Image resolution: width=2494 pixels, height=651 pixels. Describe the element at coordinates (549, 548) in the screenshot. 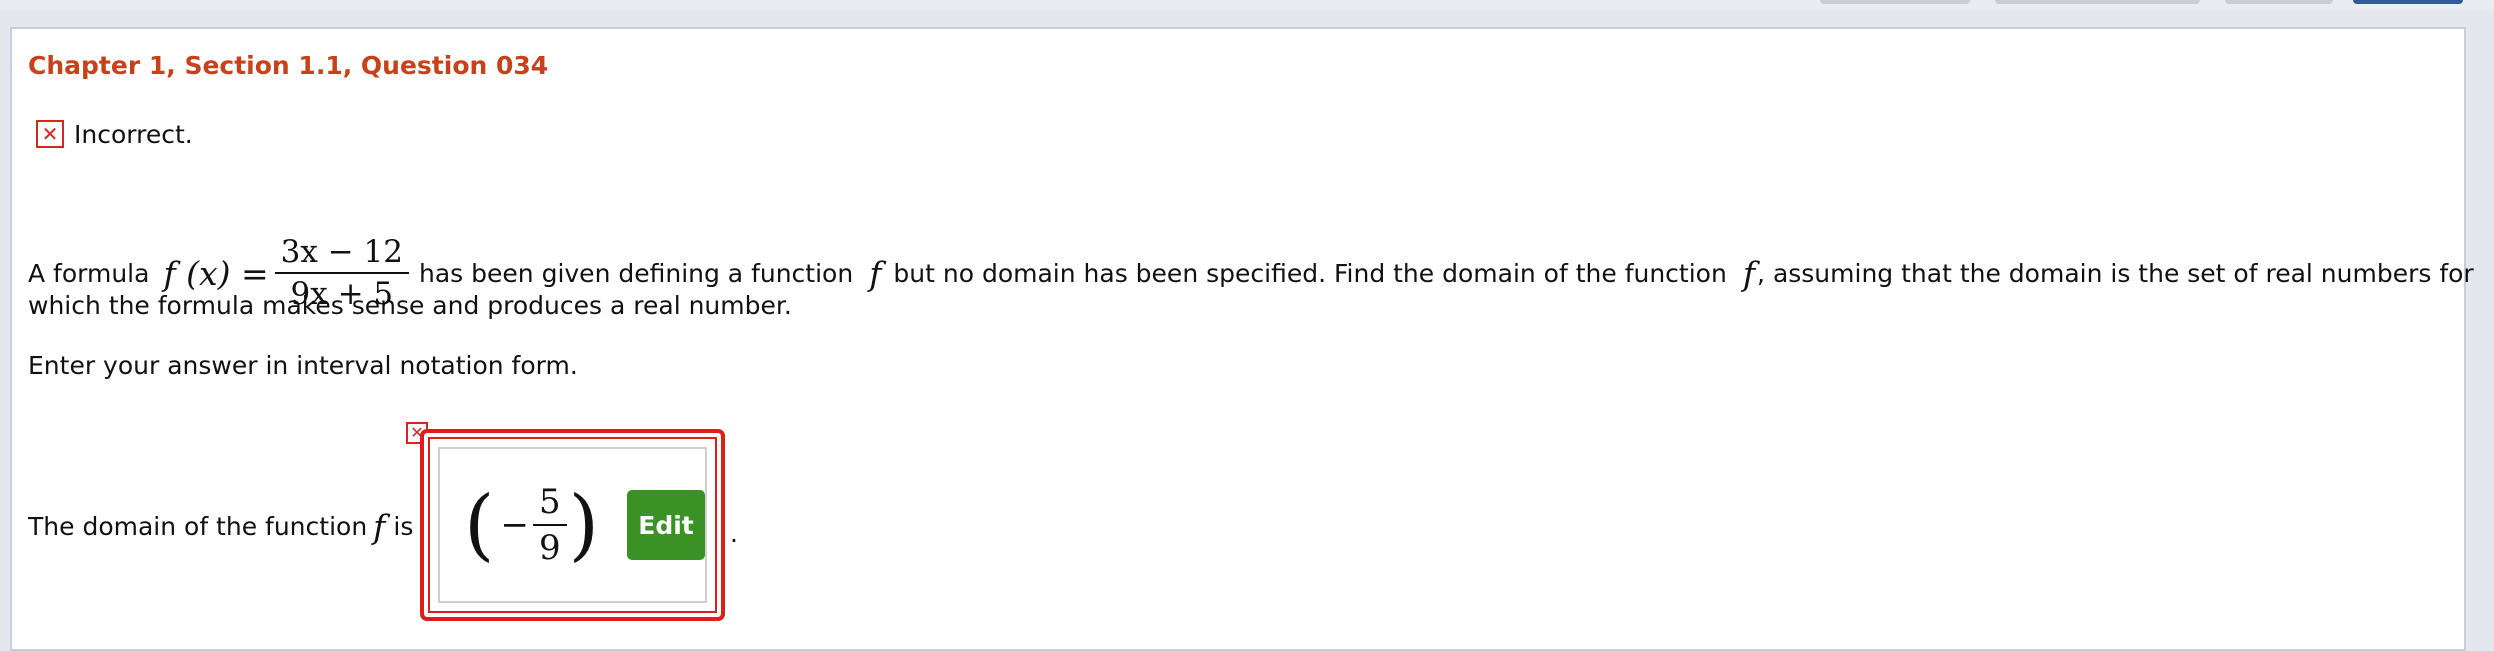

I see `answer-denominator: 9` at that location.